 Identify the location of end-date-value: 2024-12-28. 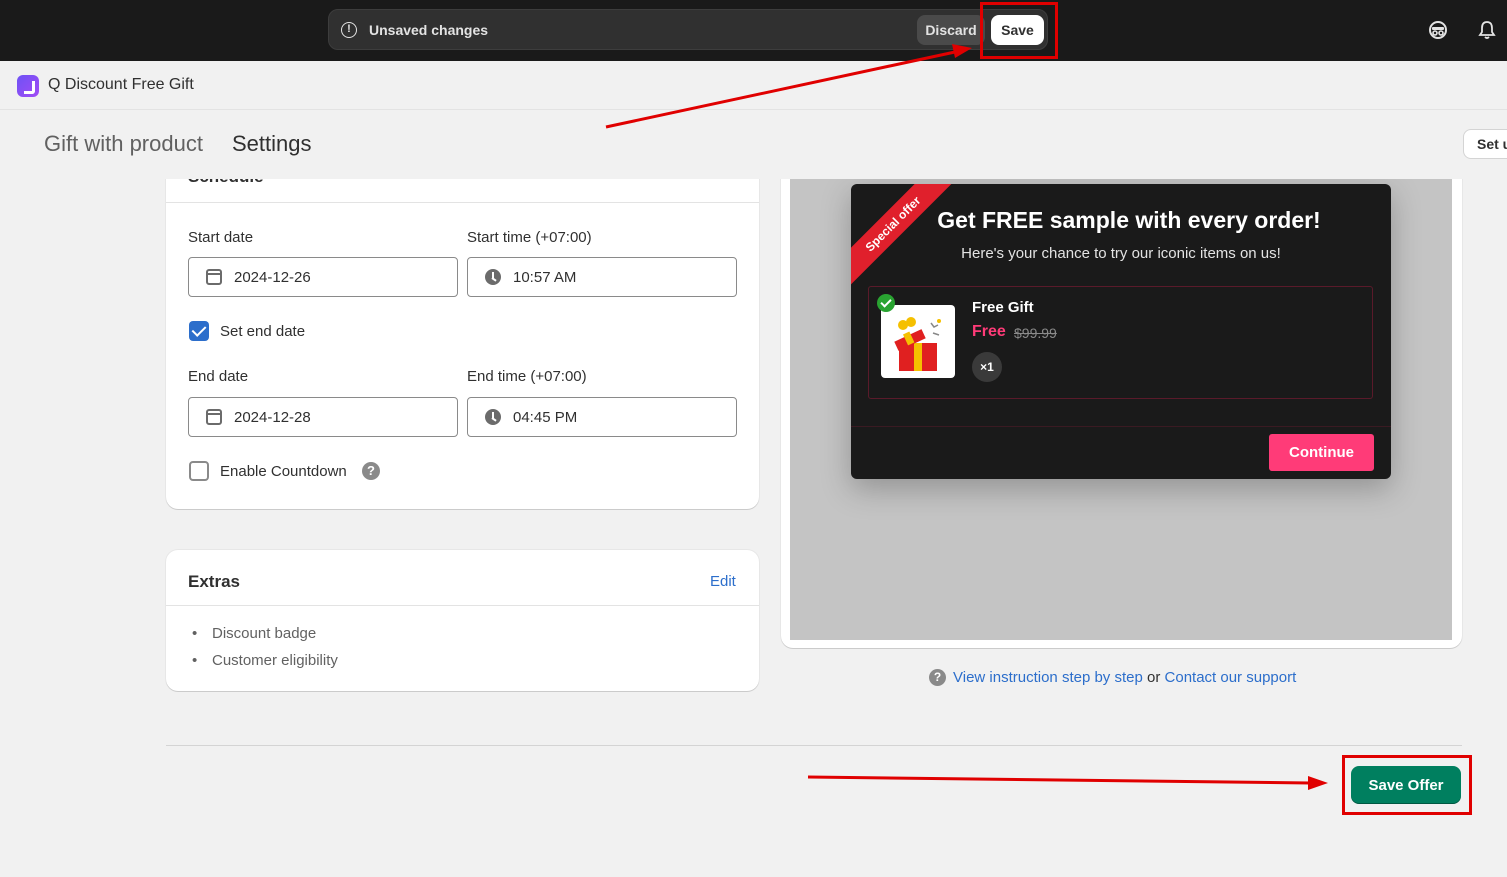
(272, 417).